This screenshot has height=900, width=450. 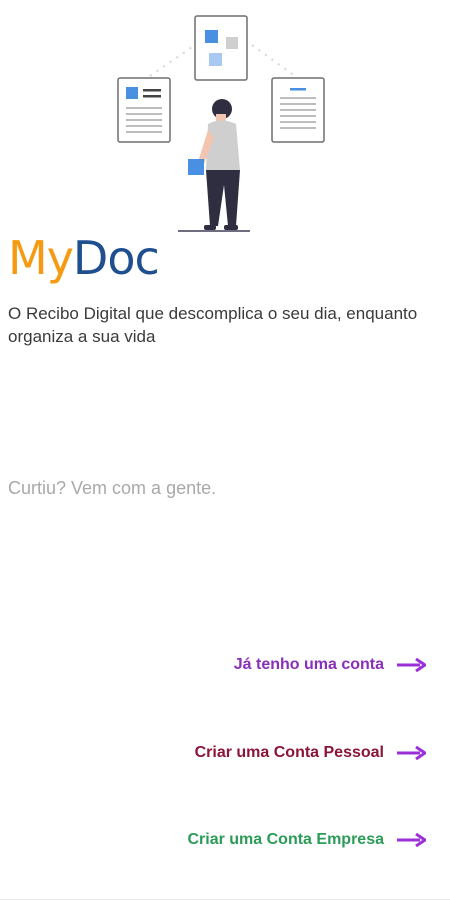 What do you see at coordinates (112, 488) in the screenshot?
I see `cta-text: Curtiu? Vem com a gente.` at bounding box center [112, 488].